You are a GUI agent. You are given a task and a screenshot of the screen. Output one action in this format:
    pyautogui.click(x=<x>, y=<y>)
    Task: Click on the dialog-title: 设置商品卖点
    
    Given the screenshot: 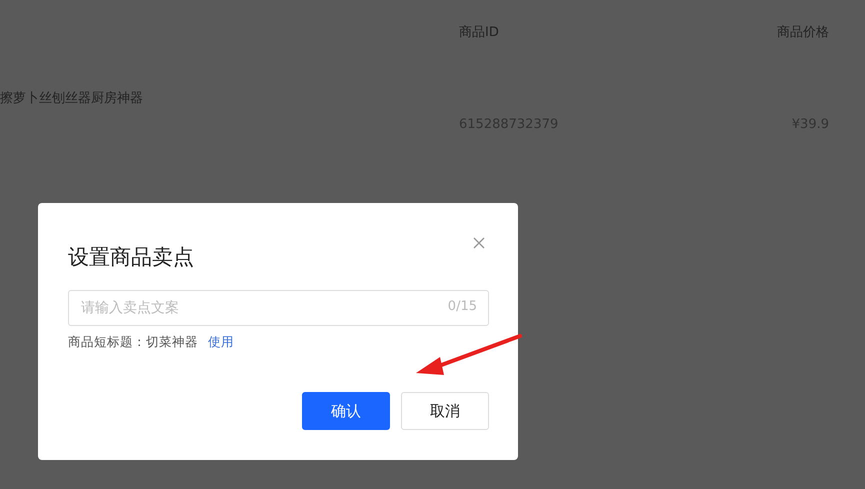 What is the action you would take?
    pyautogui.click(x=131, y=257)
    